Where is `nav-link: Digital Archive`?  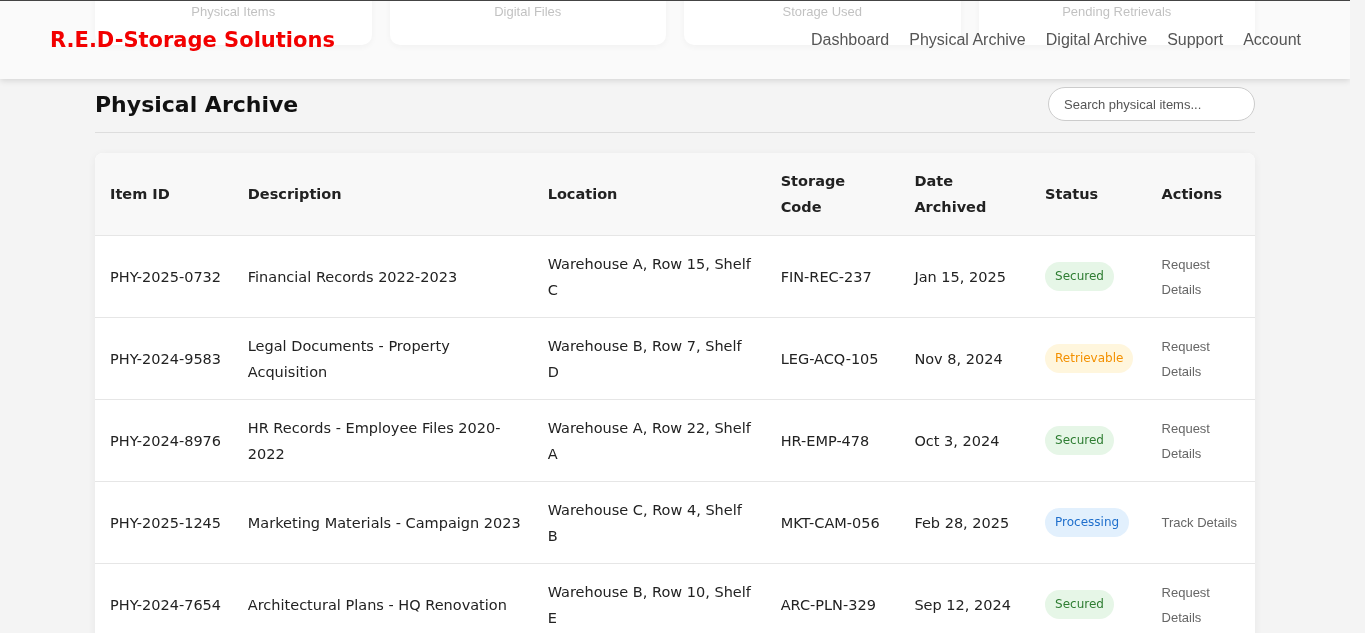 nav-link: Digital Archive is located at coordinates (1096, 40).